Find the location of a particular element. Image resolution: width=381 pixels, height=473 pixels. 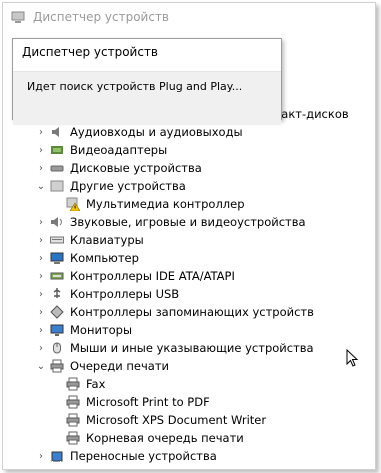

tree-item-label: Корневая очередь печати is located at coordinates (165, 438).